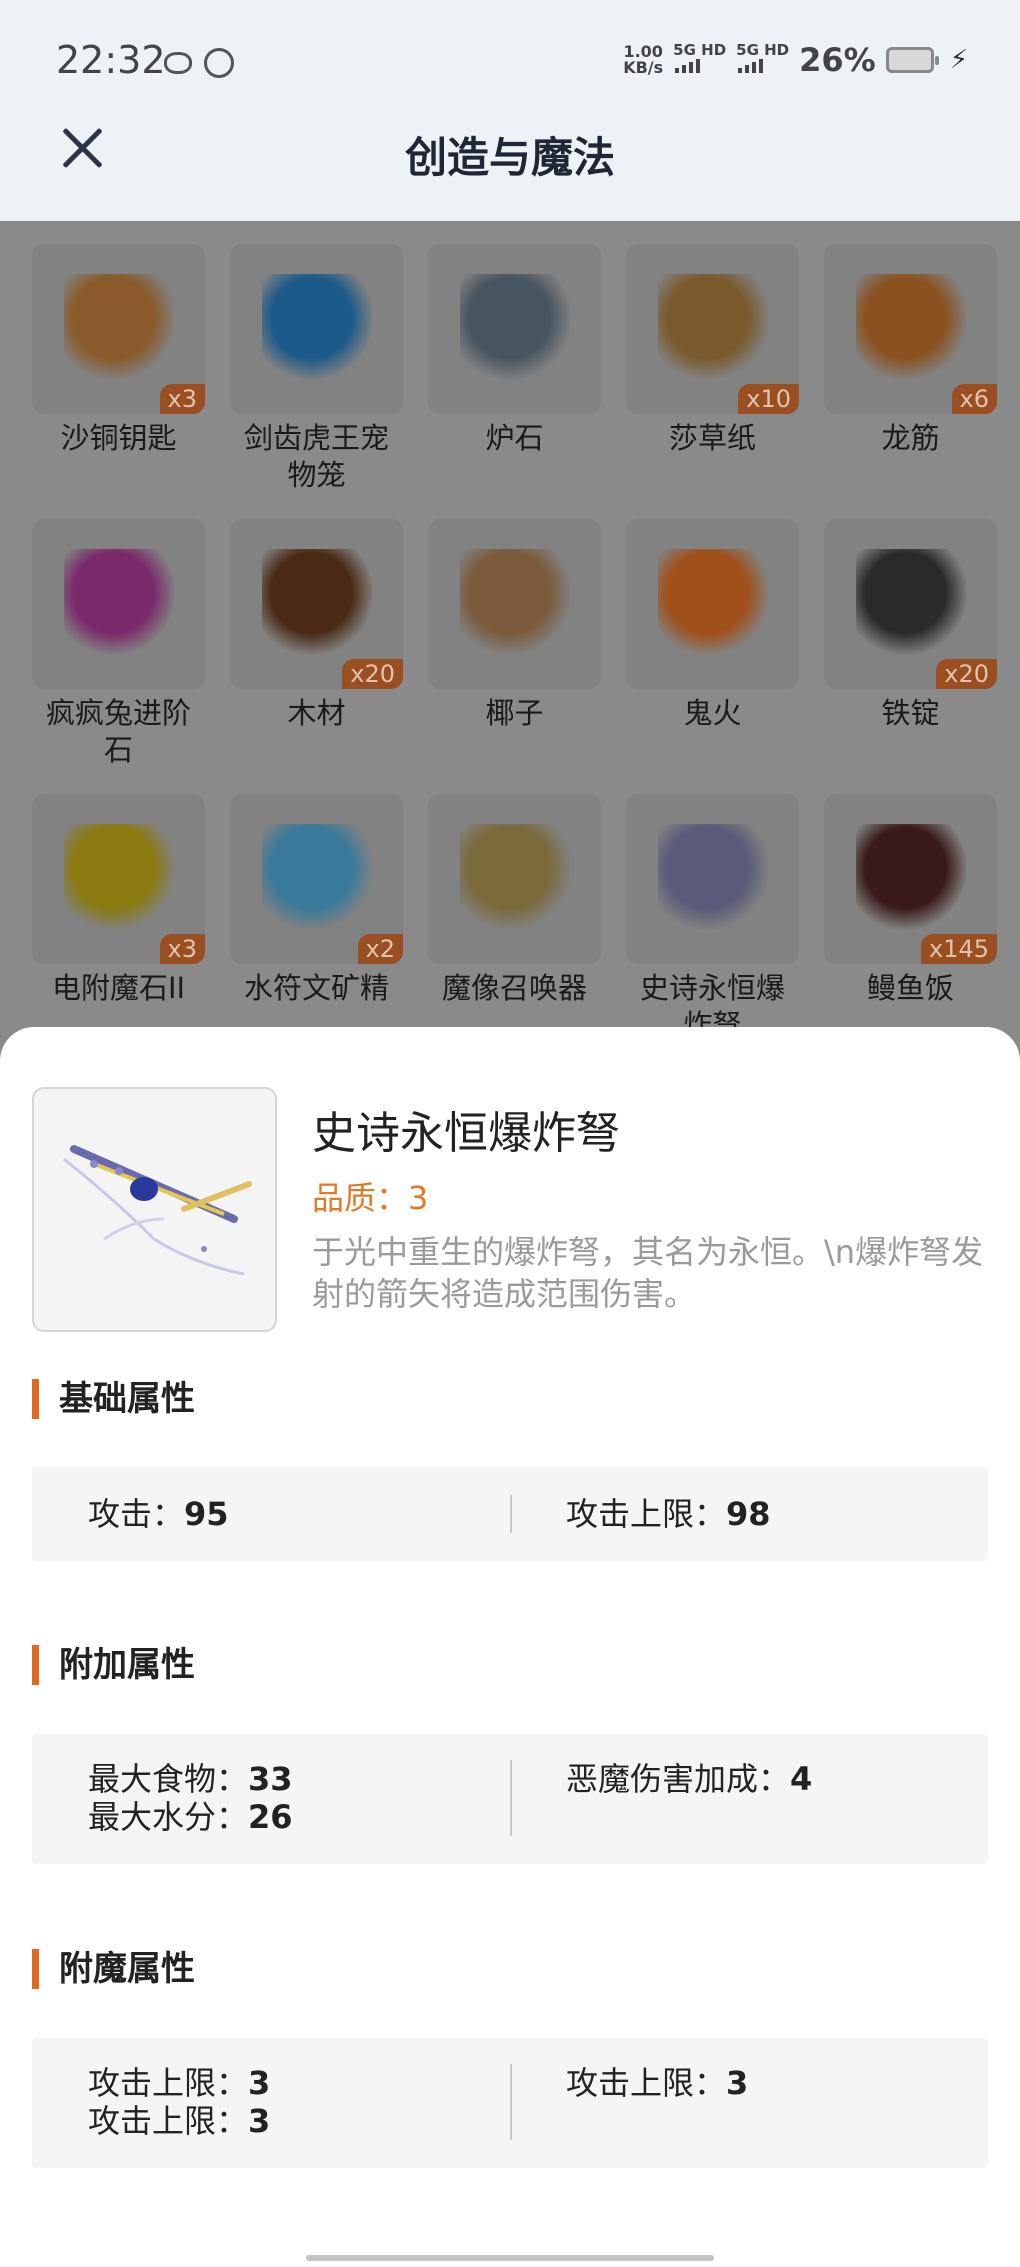 The height and width of the screenshot is (2267, 1020). I want to click on item-name: 铁锭, so click(910, 713).